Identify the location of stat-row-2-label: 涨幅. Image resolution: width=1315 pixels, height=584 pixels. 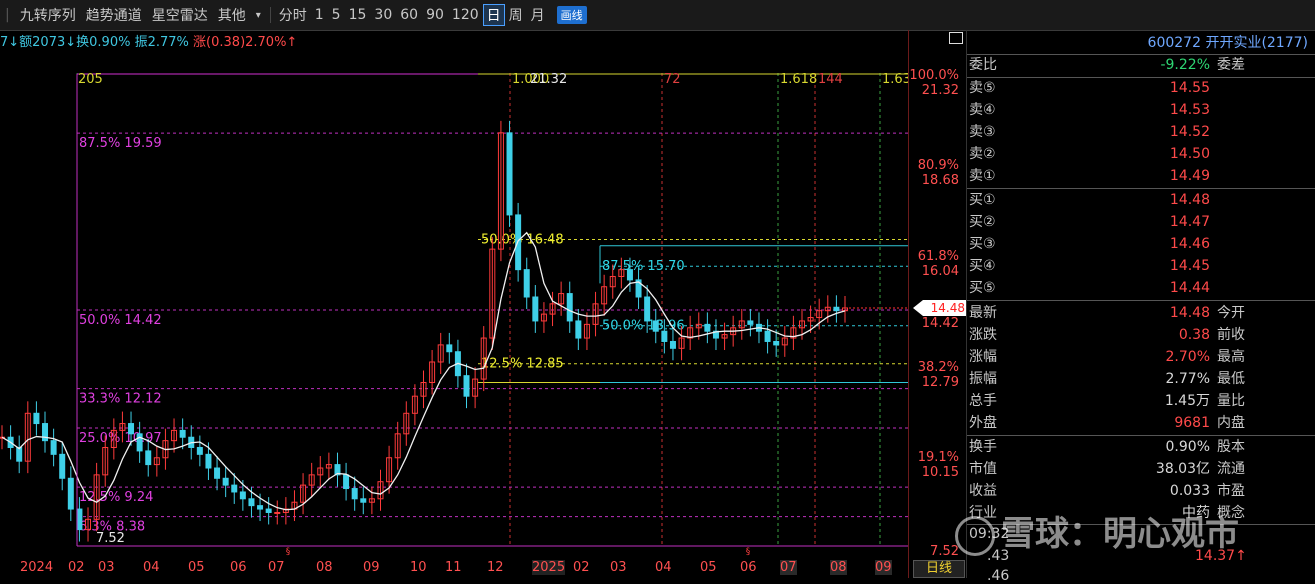
(983, 357).